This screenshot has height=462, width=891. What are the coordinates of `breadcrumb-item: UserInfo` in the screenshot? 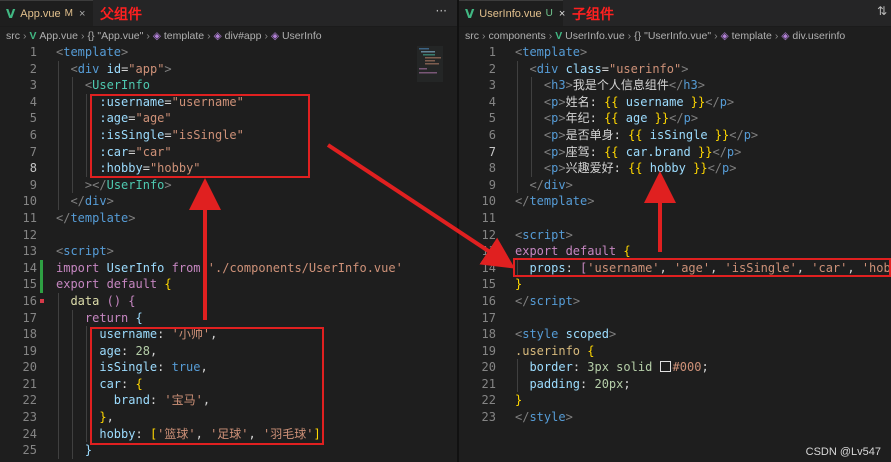 It's located at (302, 36).